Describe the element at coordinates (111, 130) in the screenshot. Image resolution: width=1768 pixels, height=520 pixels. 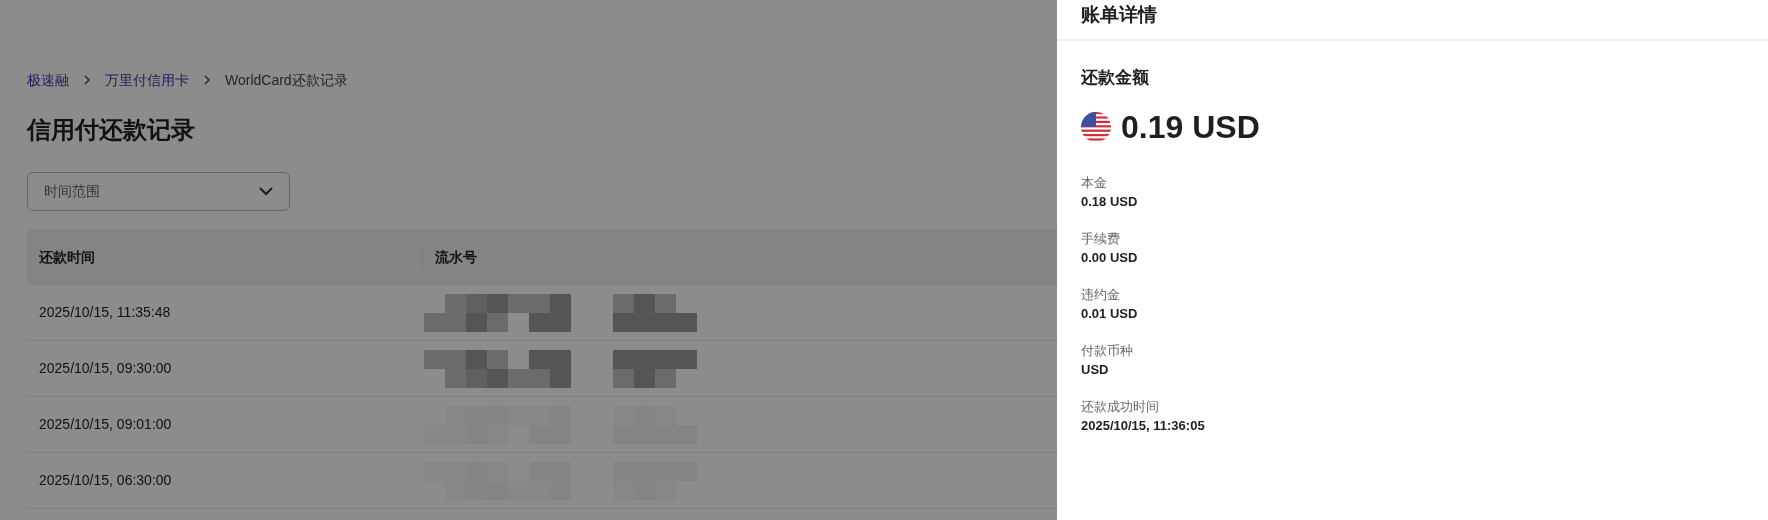
I see `page-title: 信用付还款记录` at that location.